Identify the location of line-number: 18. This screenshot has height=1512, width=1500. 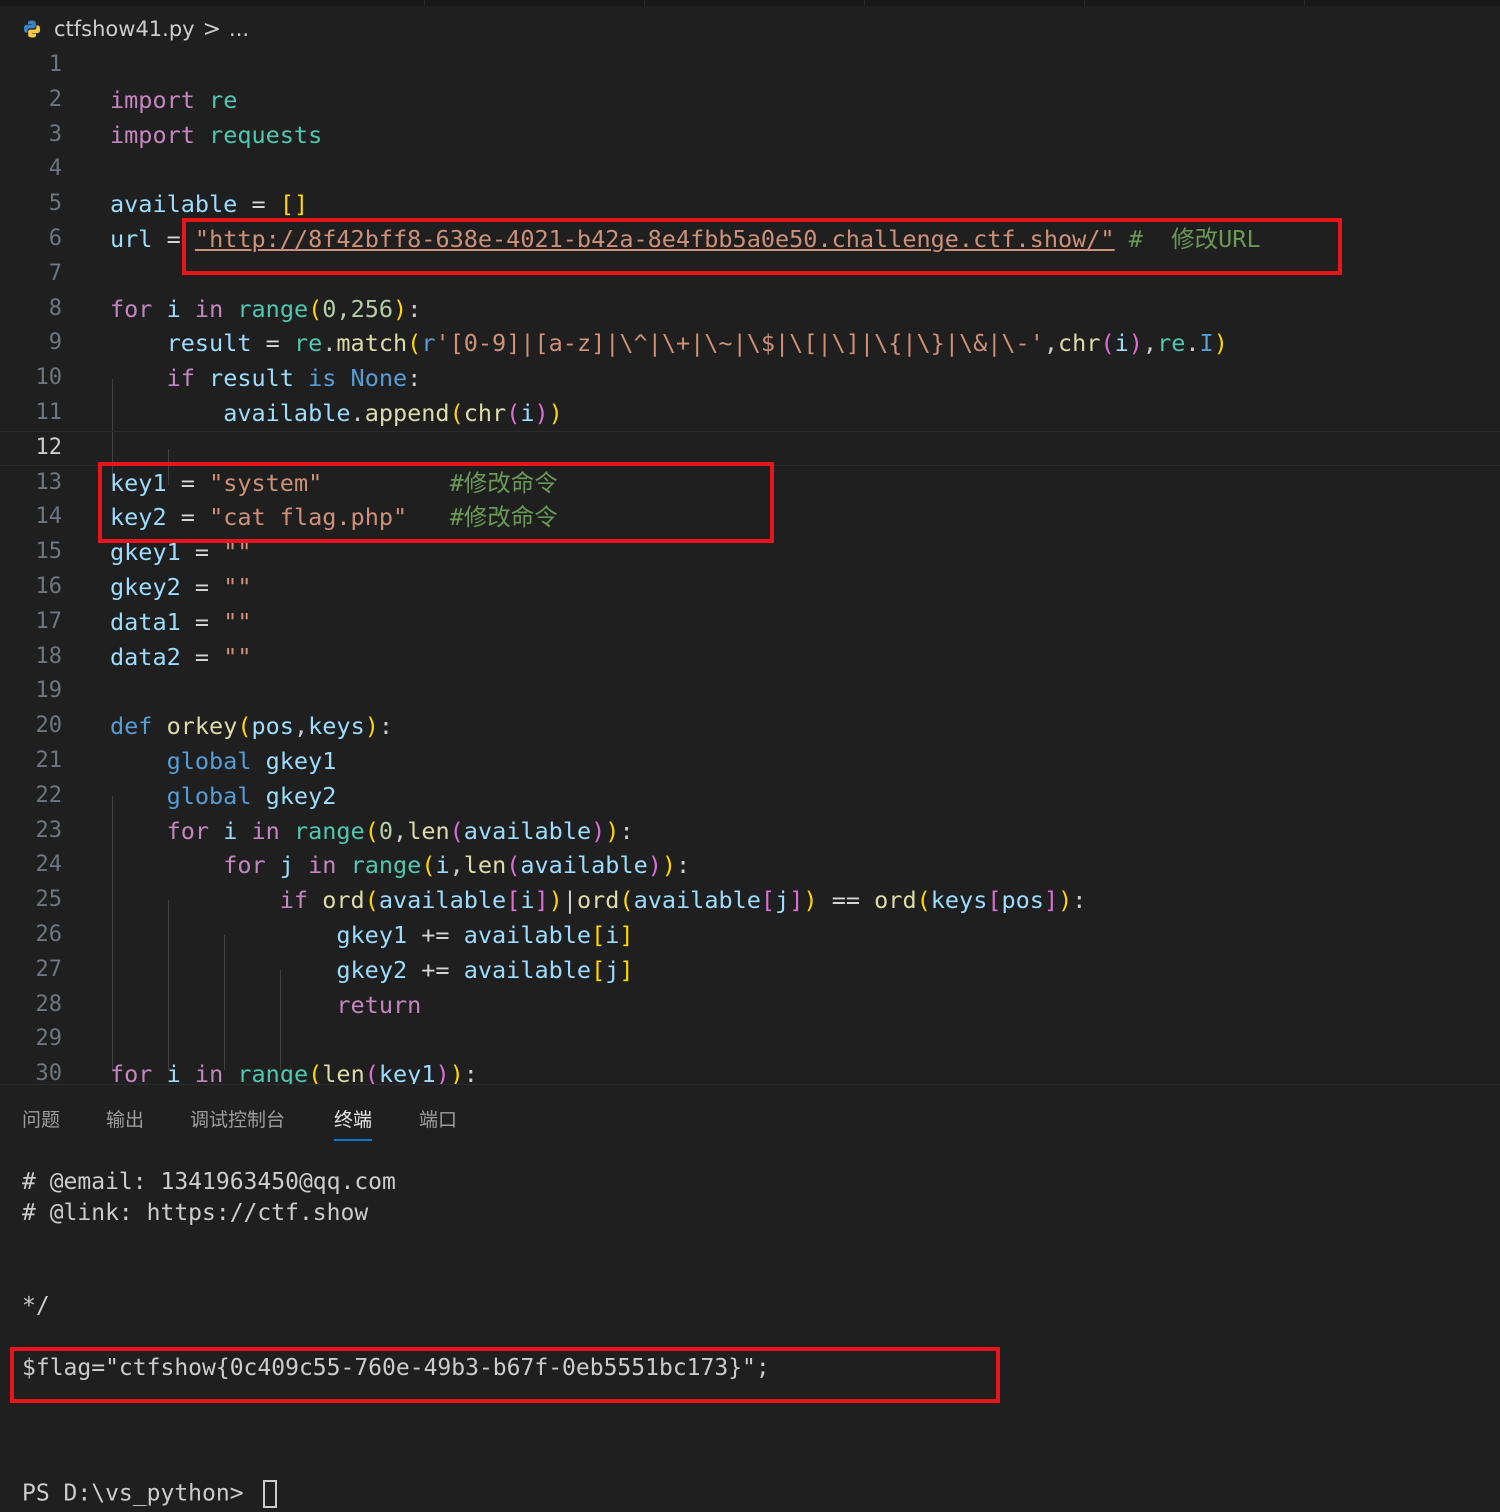
(49, 656).